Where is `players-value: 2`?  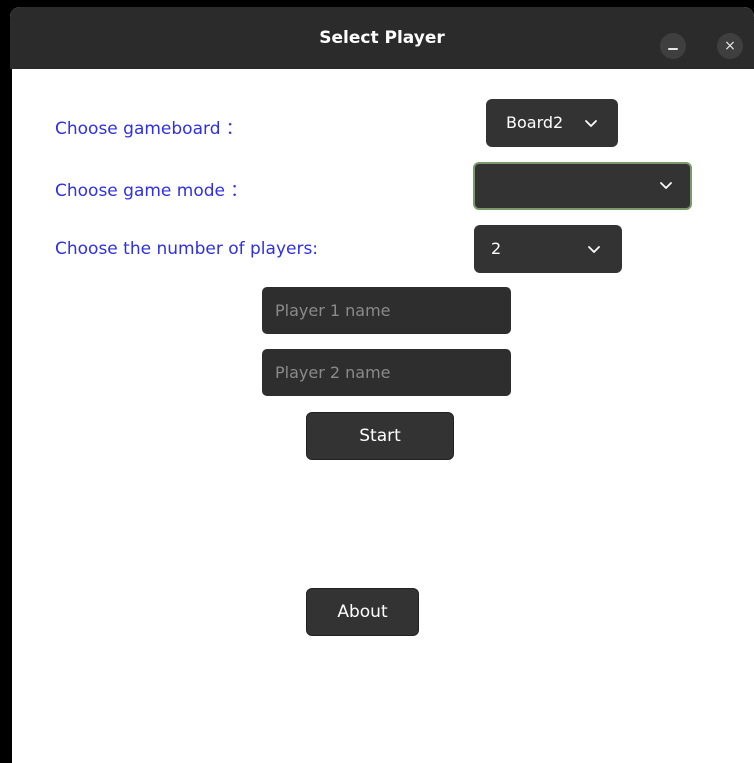 players-value: 2 is located at coordinates (496, 248).